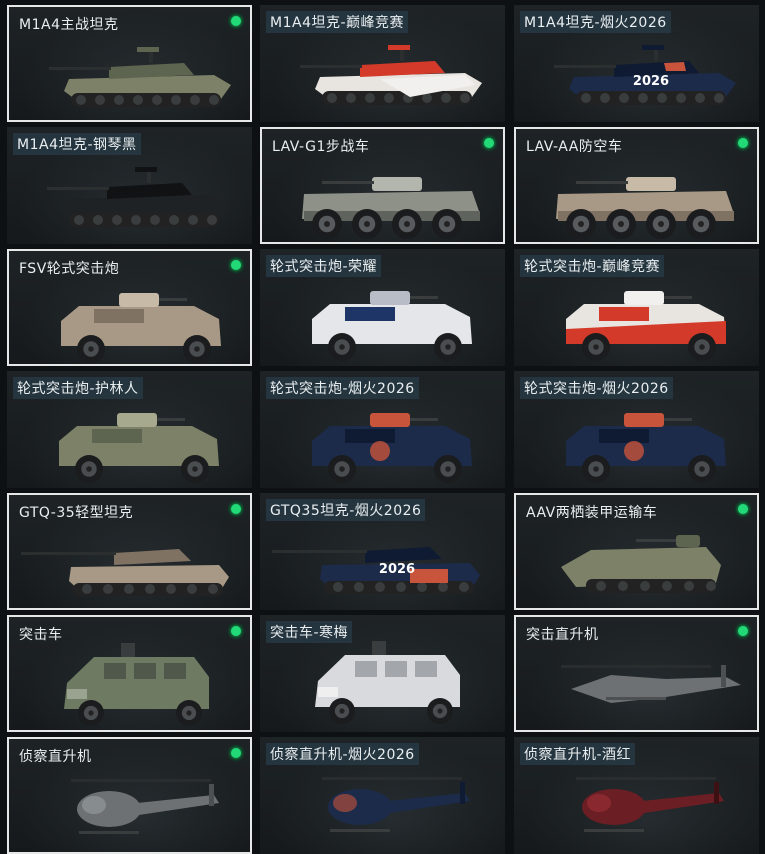  Describe the element at coordinates (41, 635) in the screenshot. I see `vehicle-name: 突击车` at that location.